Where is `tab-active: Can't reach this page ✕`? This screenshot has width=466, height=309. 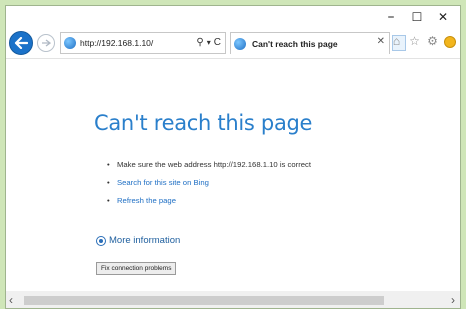 tab-active: Can't reach this page ✕ is located at coordinates (310, 43).